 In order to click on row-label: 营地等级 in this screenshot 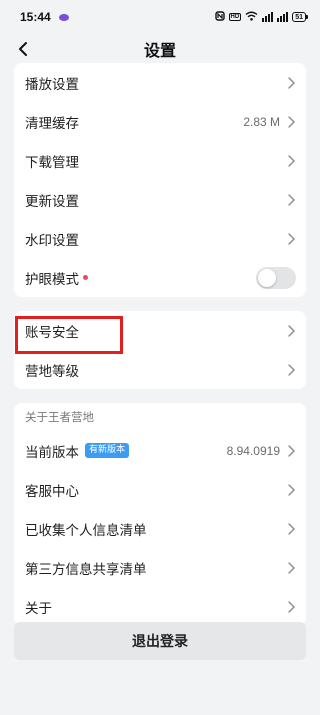, I will do `click(52, 371)`.